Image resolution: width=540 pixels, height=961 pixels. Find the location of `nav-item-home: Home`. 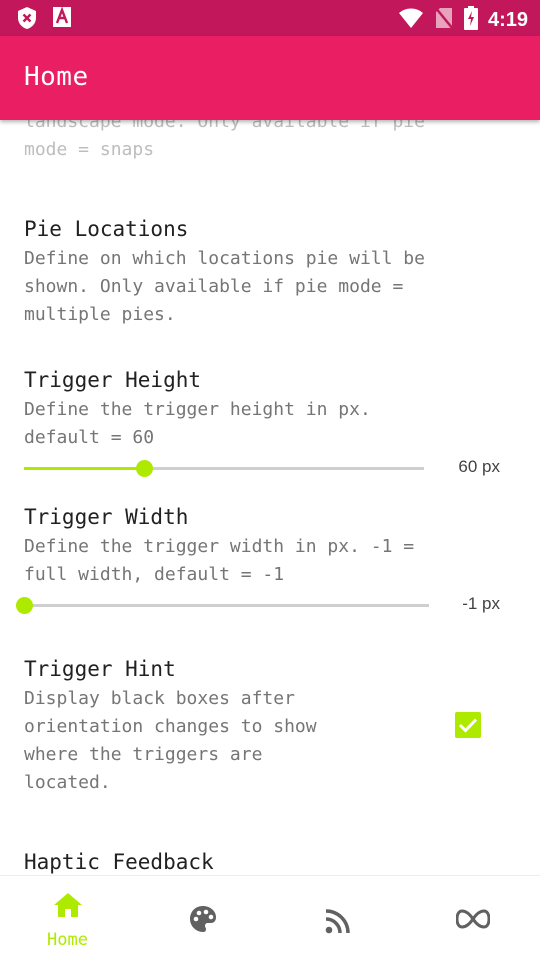

nav-item-home: Home is located at coordinates (67, 918).